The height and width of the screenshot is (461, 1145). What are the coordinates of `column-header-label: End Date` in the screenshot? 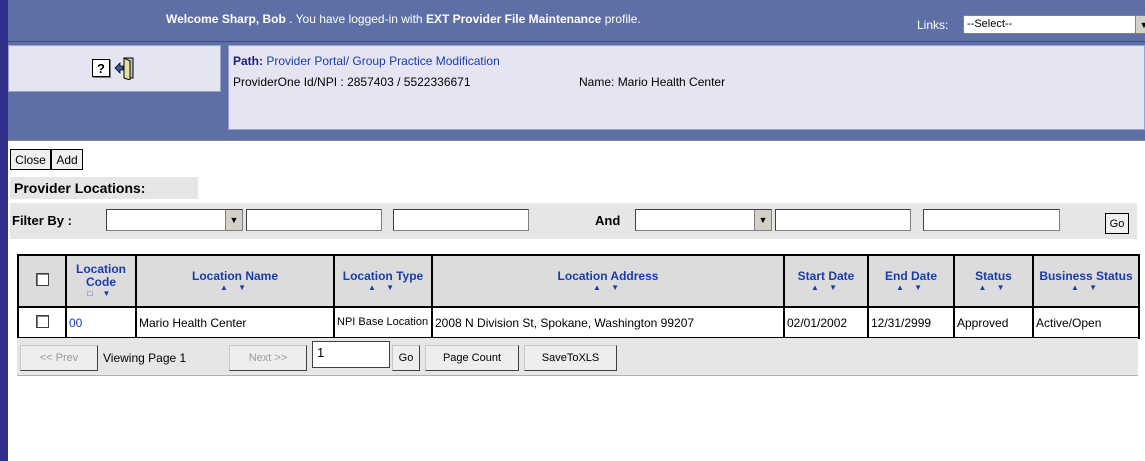 It's located at (910, 275).